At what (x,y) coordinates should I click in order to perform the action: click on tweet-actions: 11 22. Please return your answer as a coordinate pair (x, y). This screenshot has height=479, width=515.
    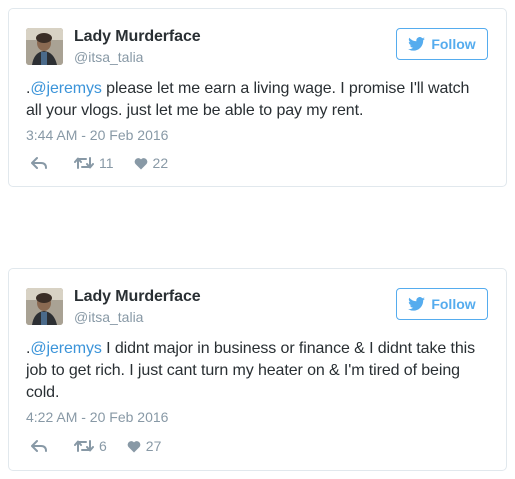
    Looking at the image, I should click on (99, 163).